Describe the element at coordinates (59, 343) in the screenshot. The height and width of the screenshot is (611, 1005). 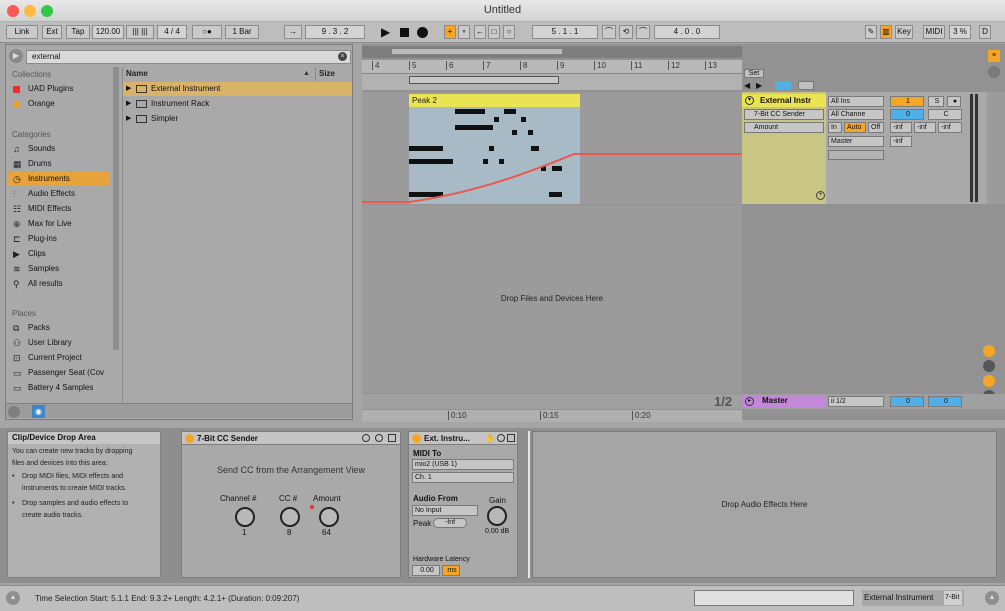
I see `place-item: ⚇ User Library` at that location.